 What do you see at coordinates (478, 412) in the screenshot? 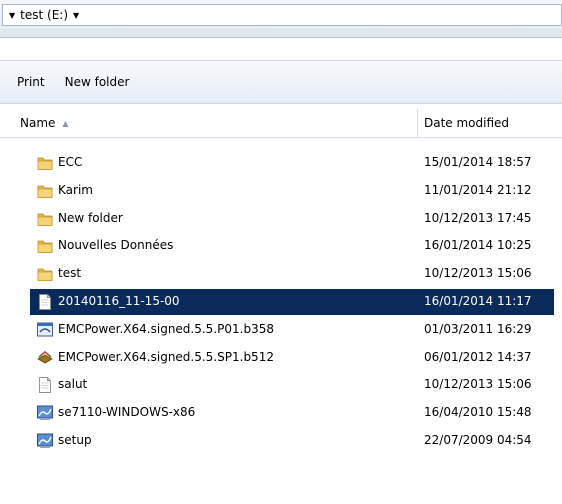
I see `file-date-modified: 16/04/2010 15:48` at bounding box center [478, 412].